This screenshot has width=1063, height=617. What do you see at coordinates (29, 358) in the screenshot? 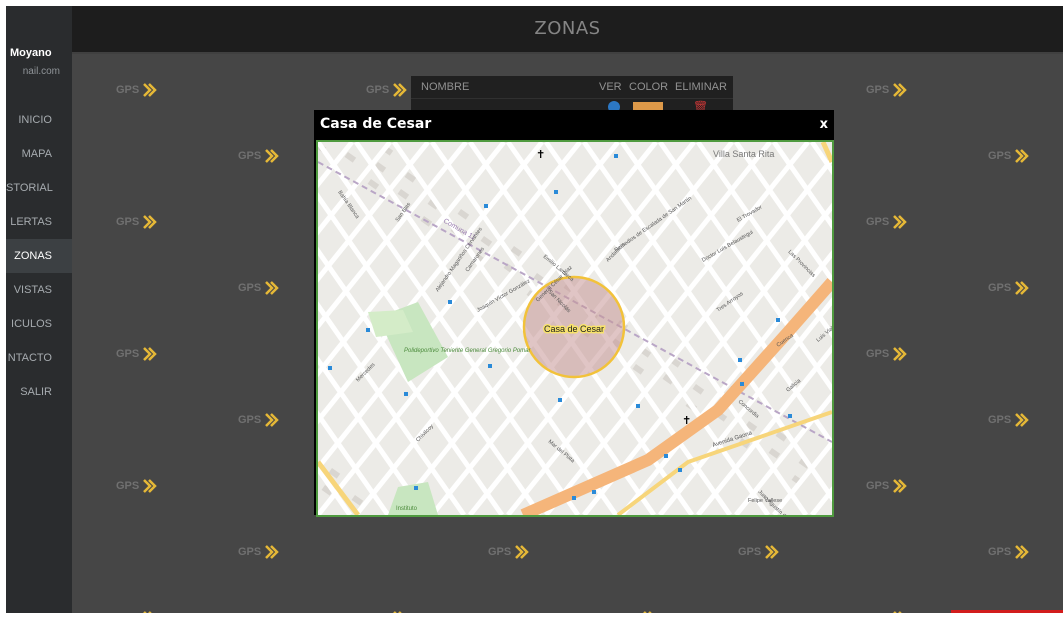
I see `nav-label: NTACTO` at bounding box center [29, 358].